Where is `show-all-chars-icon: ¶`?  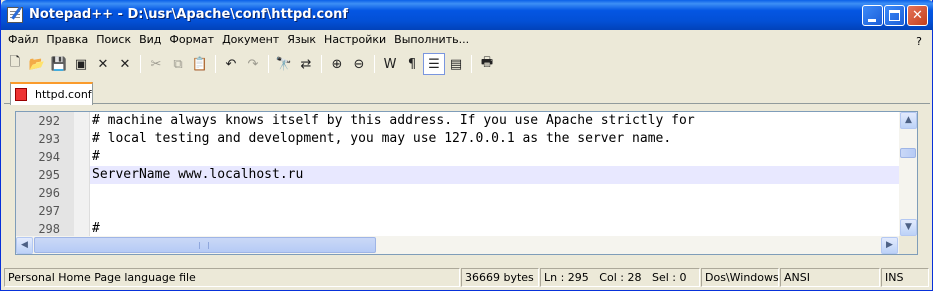
show-all-chars-icon: ¶ is located at coordinates (412, 64).